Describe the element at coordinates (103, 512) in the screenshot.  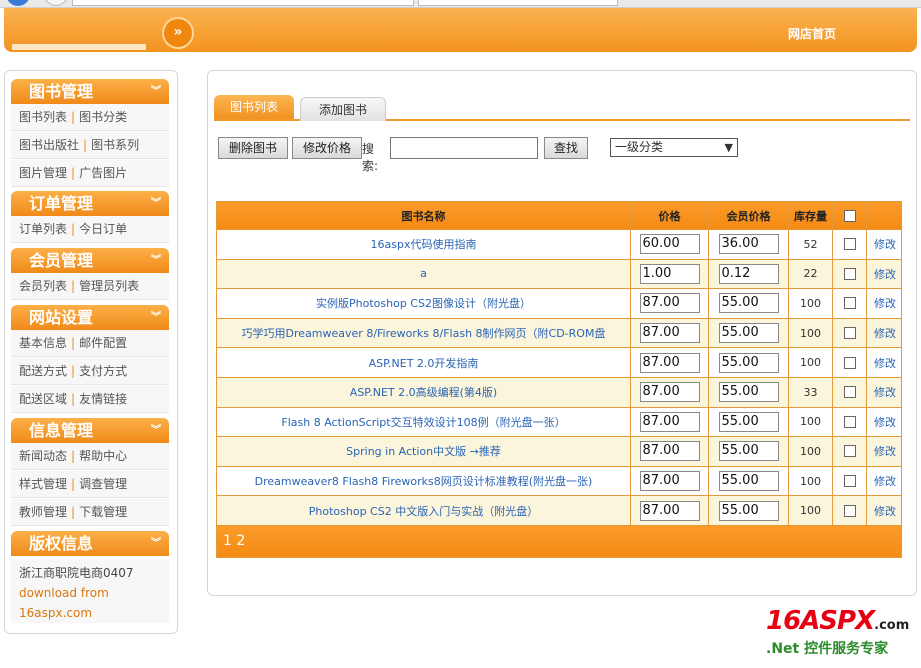
I see `sidebar-link-download-management: 下载管理` at that location.